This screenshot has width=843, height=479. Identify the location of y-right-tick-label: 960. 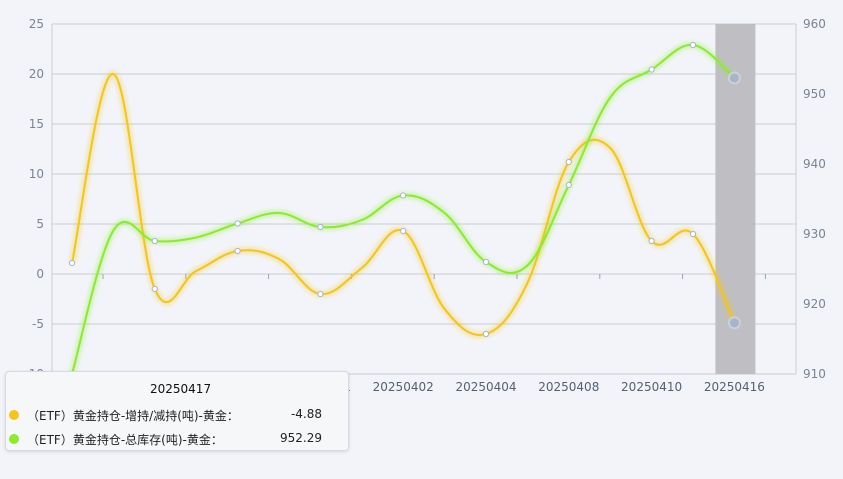
(814, 24).